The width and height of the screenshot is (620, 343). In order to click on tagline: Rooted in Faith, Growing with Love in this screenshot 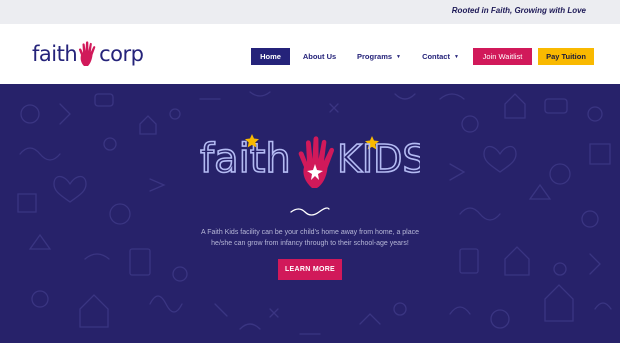, I will do `click(518, 10)`.